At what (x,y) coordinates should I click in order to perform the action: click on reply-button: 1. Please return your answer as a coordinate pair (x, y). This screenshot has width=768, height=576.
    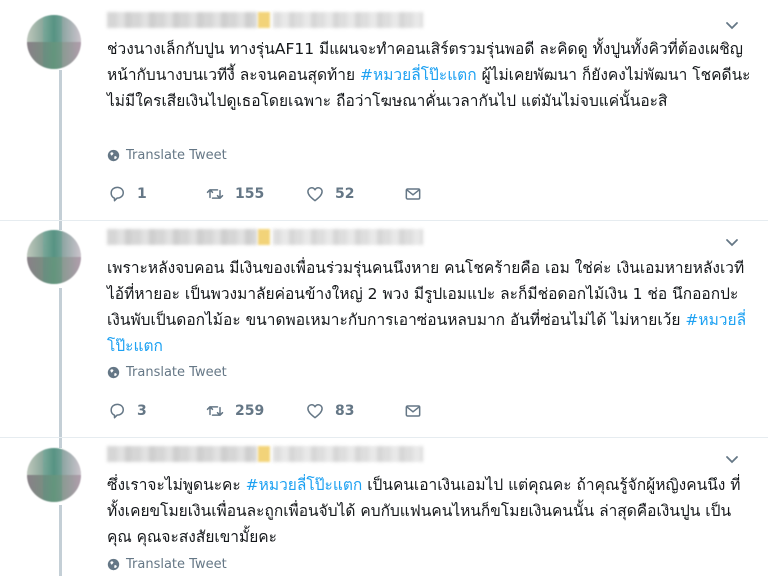
    Looking at the image, I should click on (156, 194).